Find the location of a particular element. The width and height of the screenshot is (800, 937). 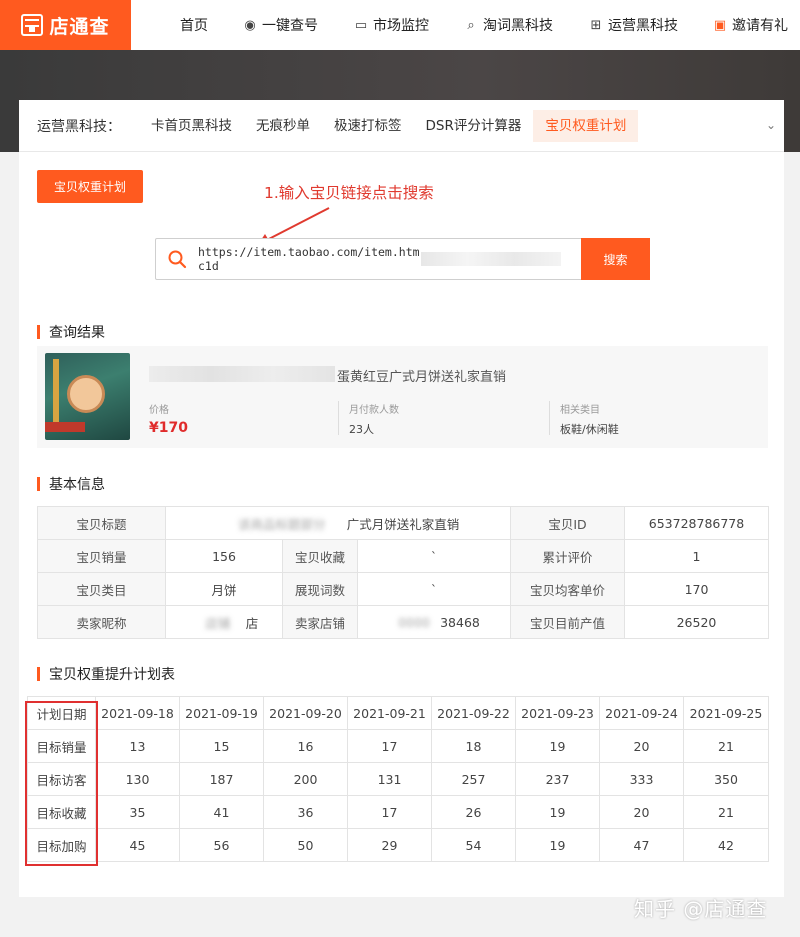

gift-icon: ▣ is located at coordinates (720, 25).